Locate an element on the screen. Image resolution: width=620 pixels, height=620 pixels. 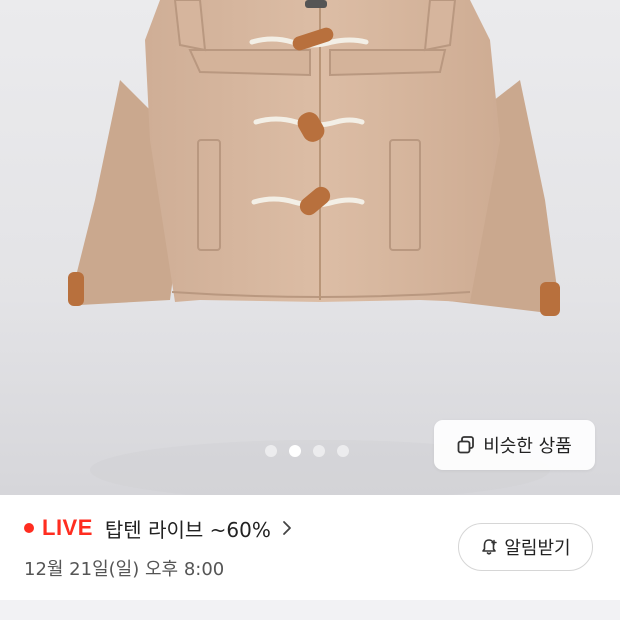
alarm-subscribe-label: 알림받기 is located at coordinates (537, 548).